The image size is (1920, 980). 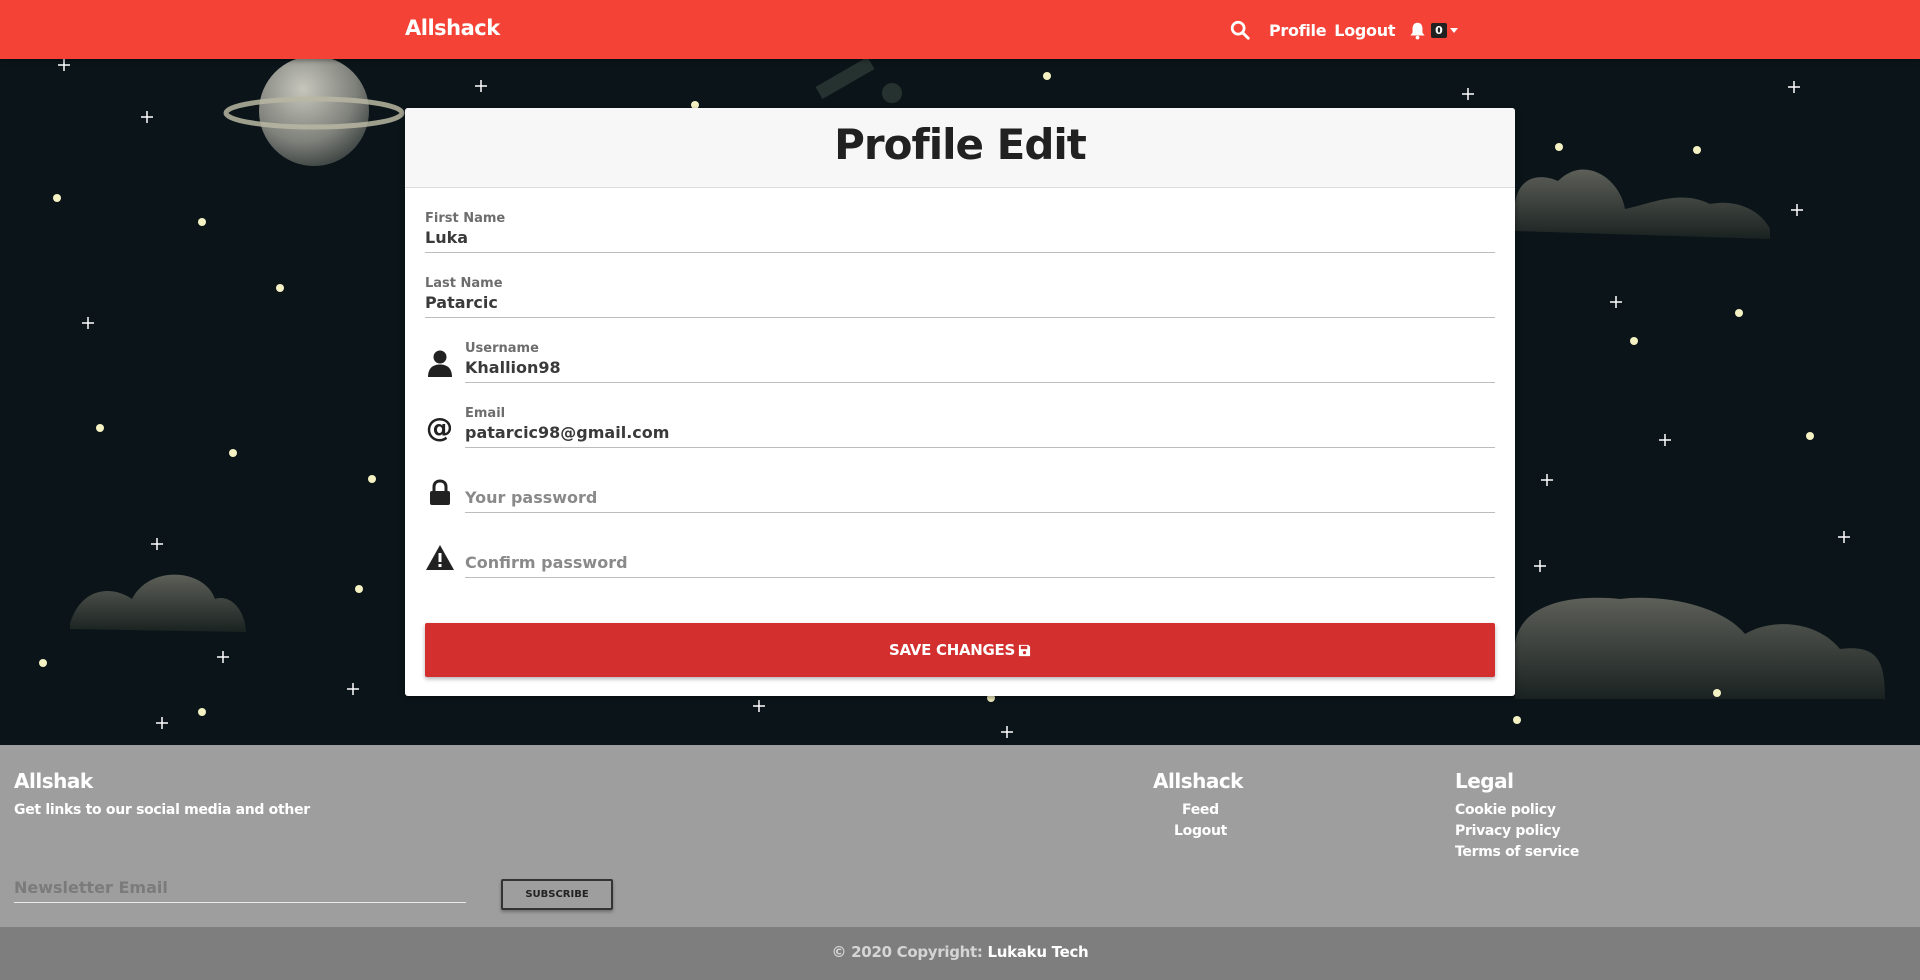 What do you see at coordinates (440, 492) in the screenshot?
I see `lock-icon` at bounding box center [440, 492].